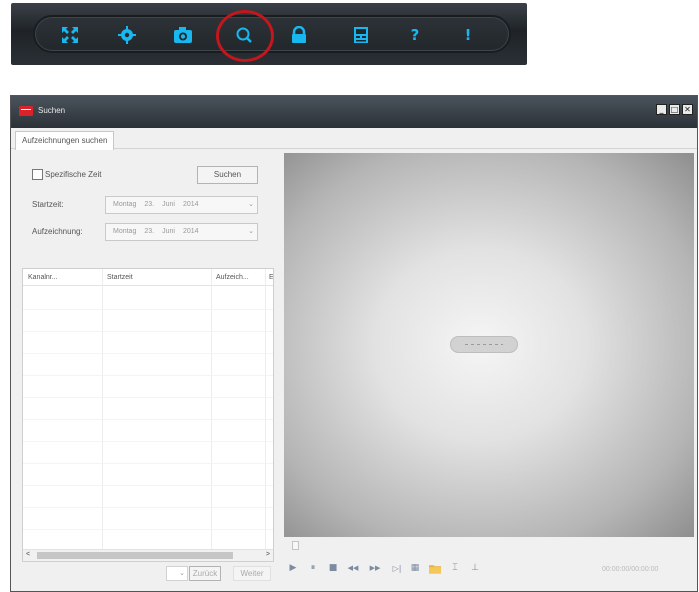 The height and width of the screenshot is (592, 699). I want to click on tab-search-recordings: Aufzeichnungen suchen, so click(65, 140).